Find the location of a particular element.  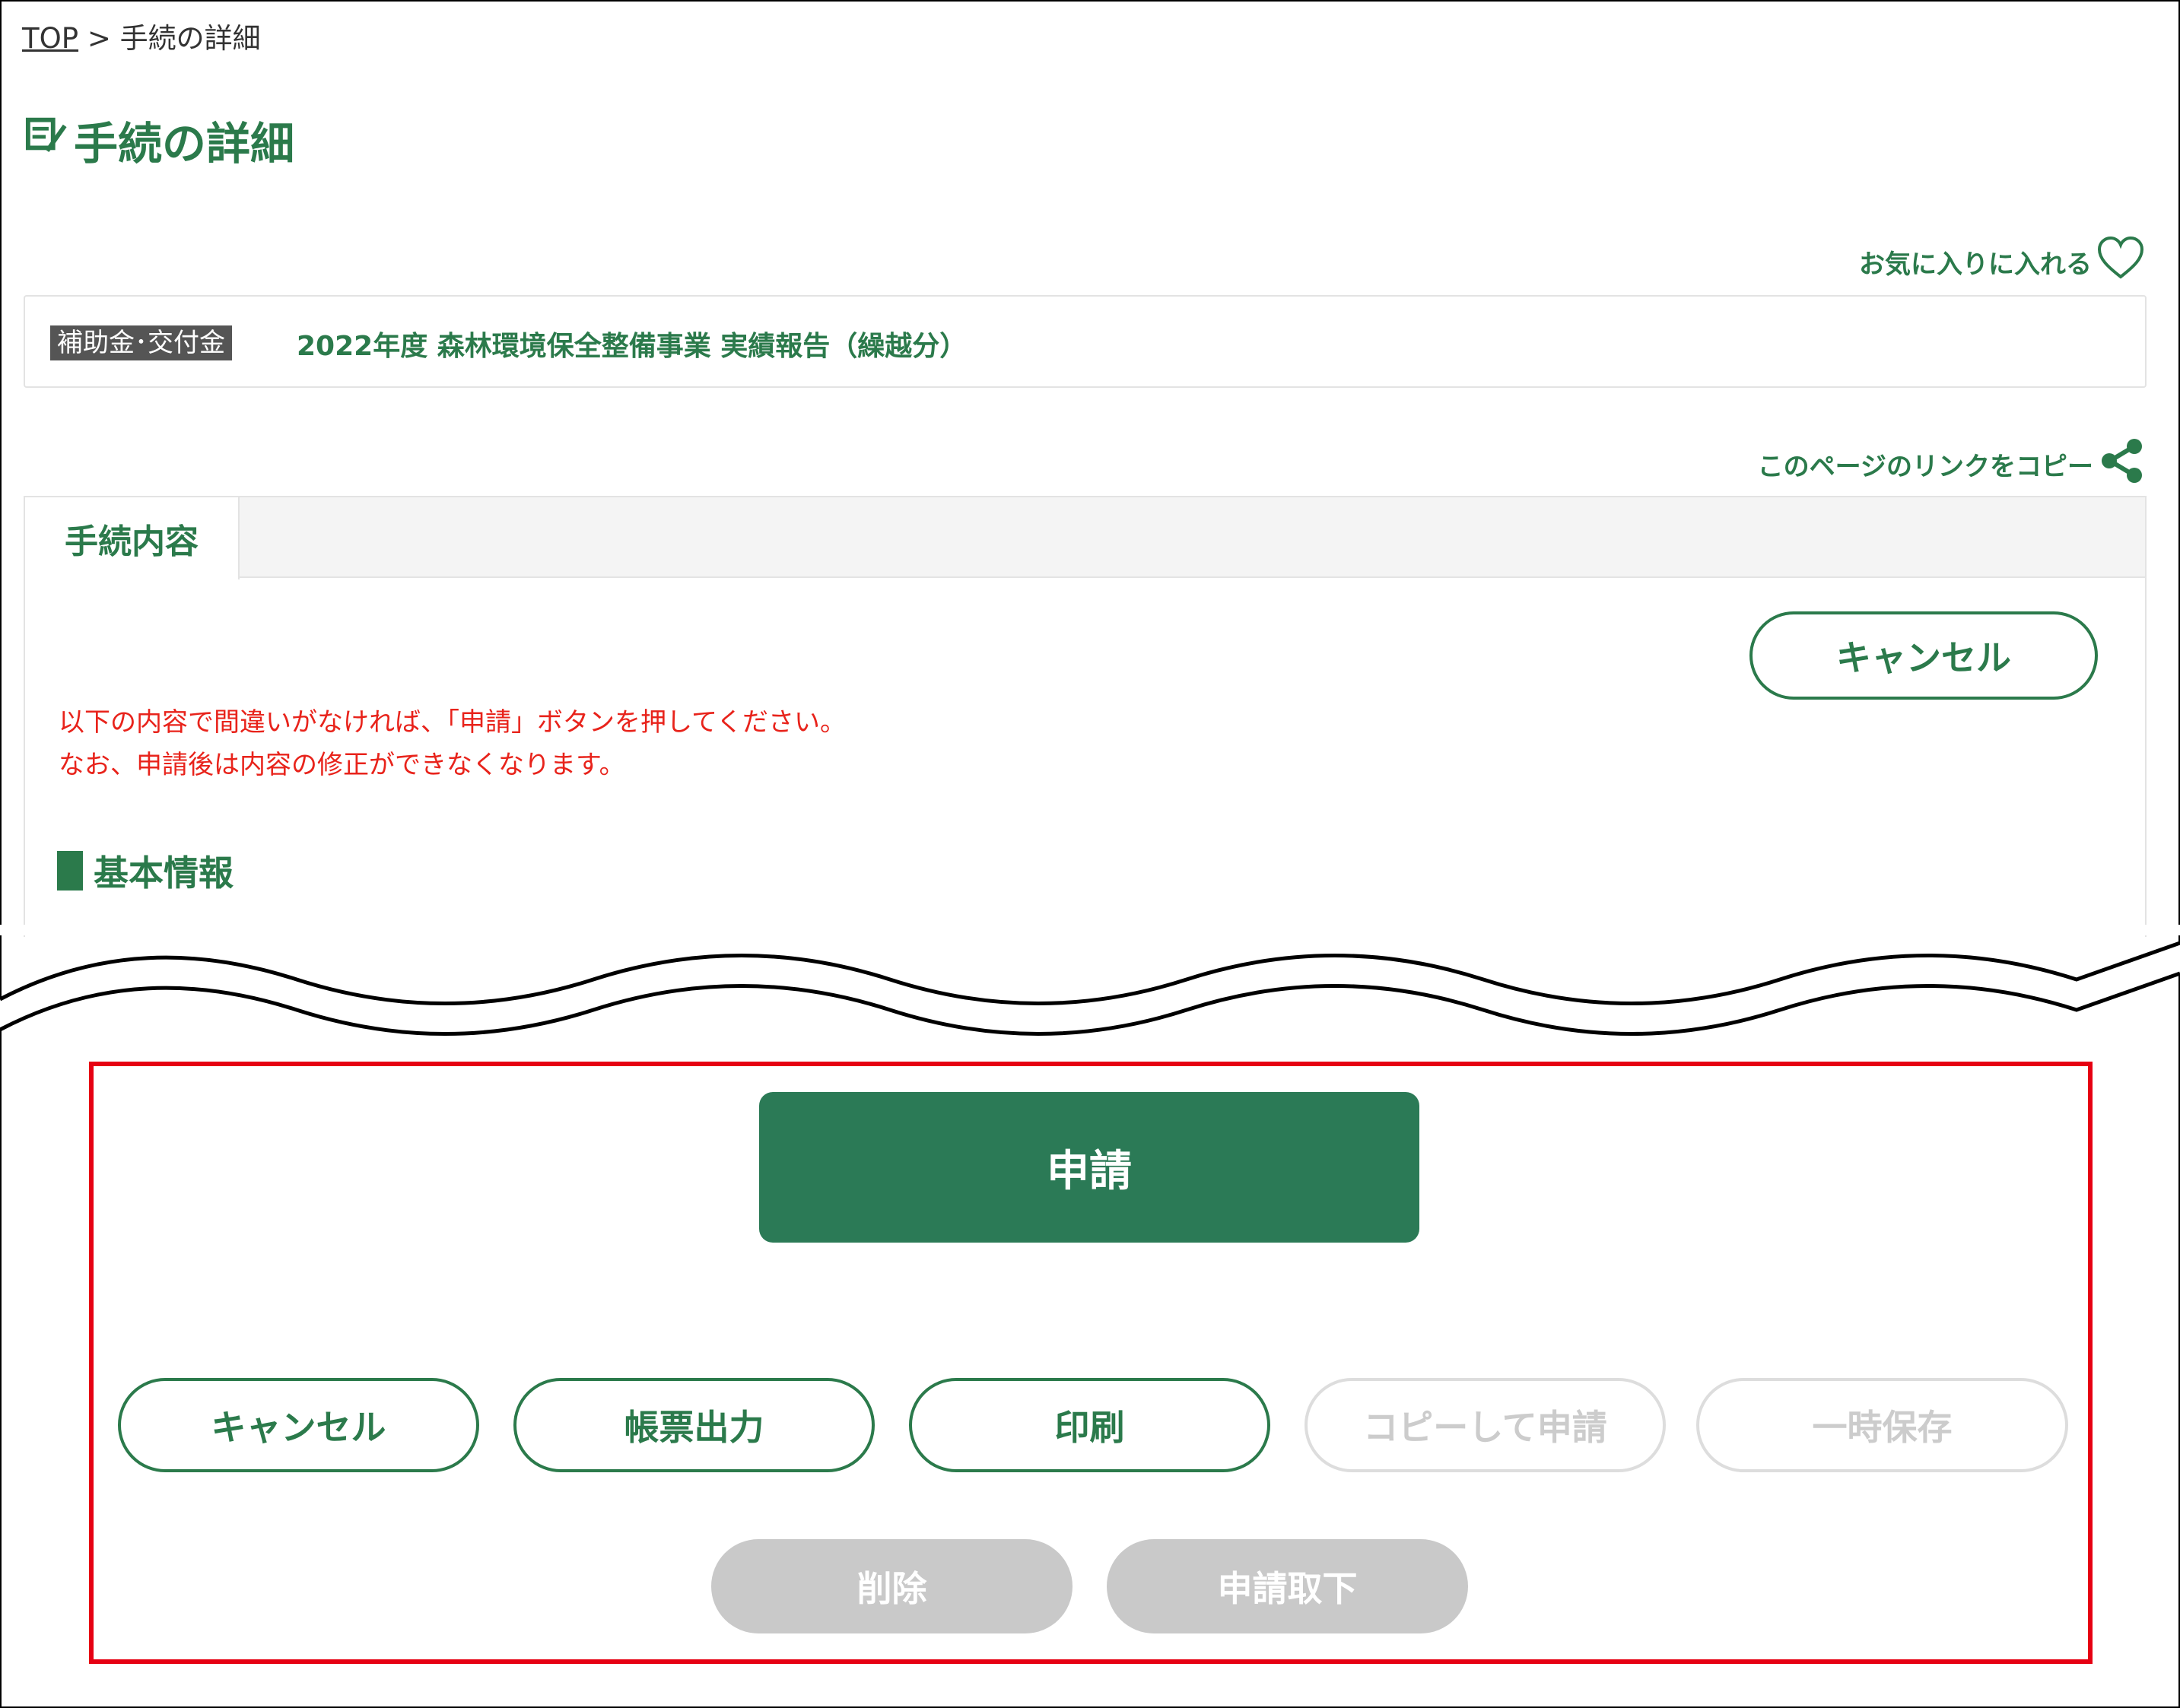

procedure-header-box: 補助金･交付金 2022年度 森林環境保全整備事業 実績報告（繰越分） is located at coordinates (1085, 341).